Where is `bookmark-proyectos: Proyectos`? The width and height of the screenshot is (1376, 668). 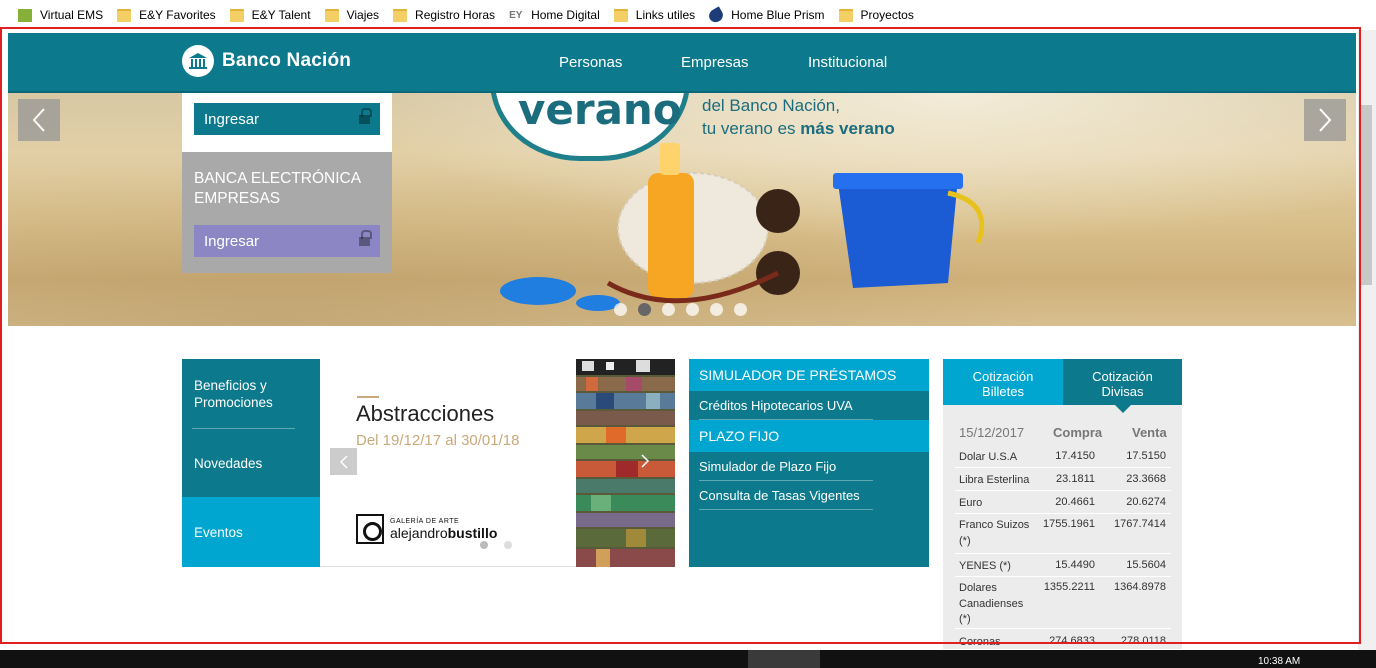 bookmark-proyectos: Proyectos is located at coordinates (876, 15).